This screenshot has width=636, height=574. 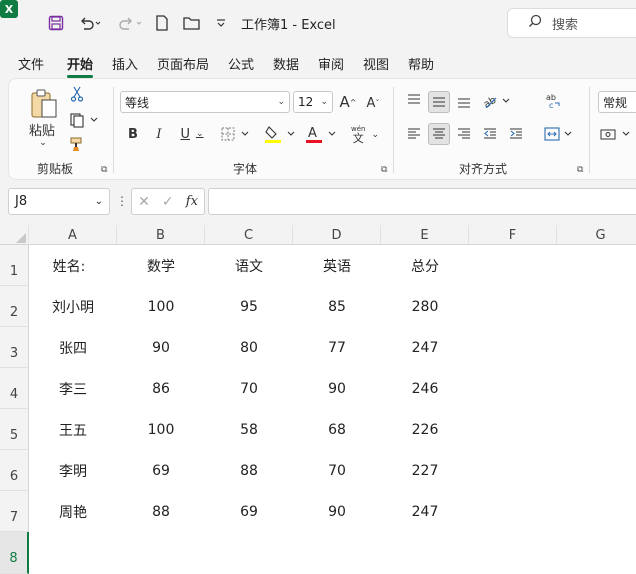 What do you see at coordinates (249, 511) in the screenshot?
I see `cell-c7: 69` at bounding box center [249, 511].